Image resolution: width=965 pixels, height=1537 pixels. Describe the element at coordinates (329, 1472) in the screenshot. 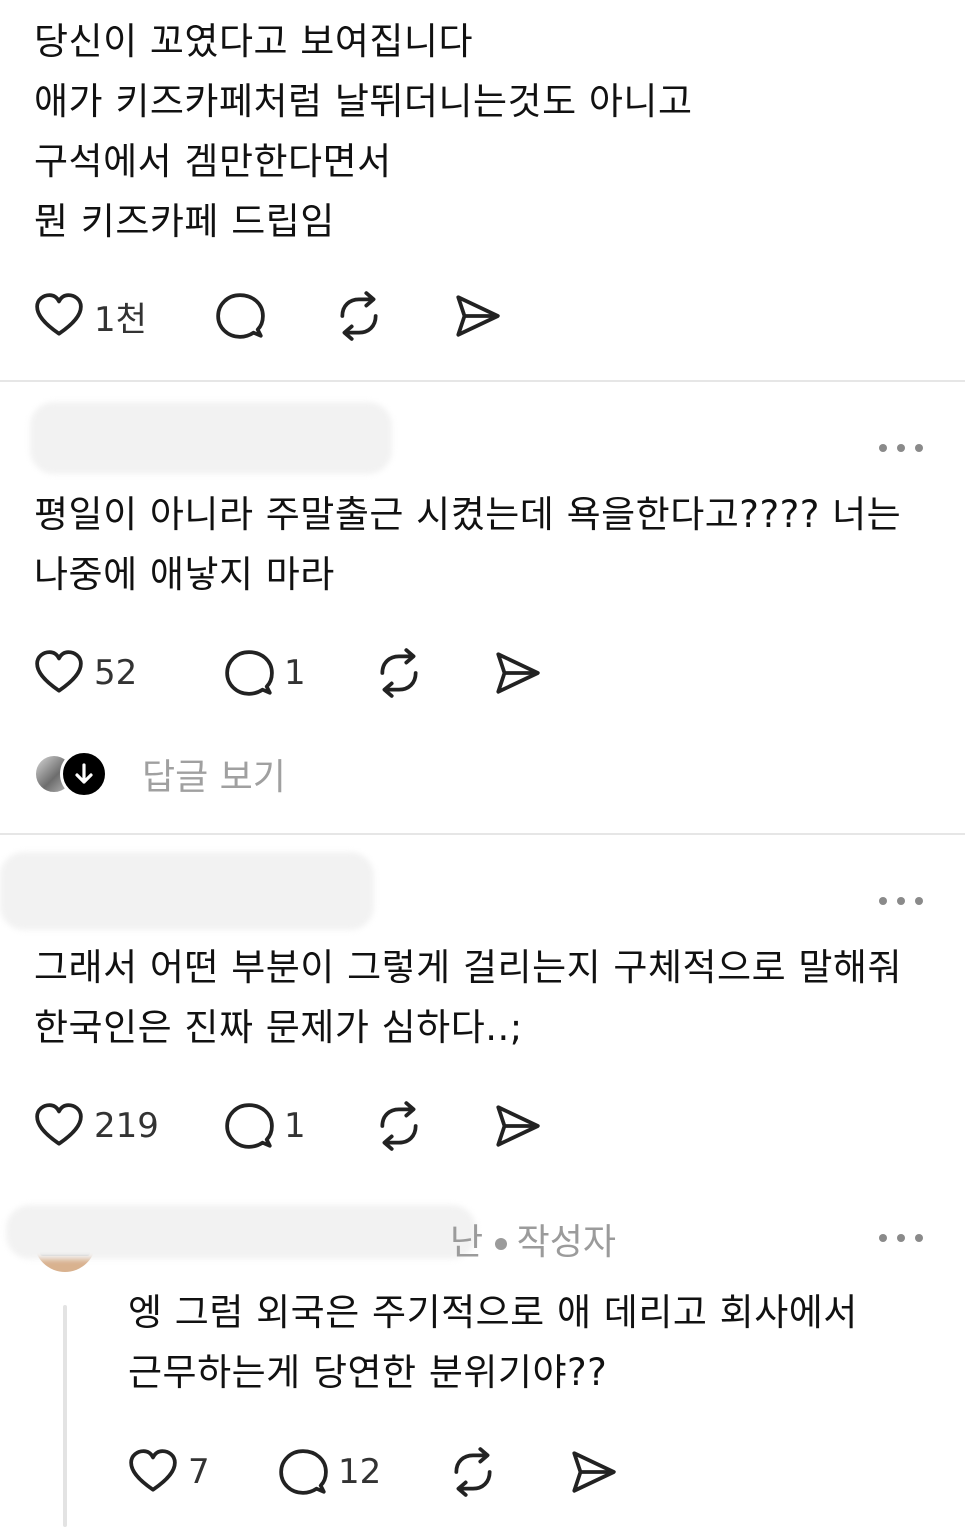

I see `comment-button: 12` at that location.